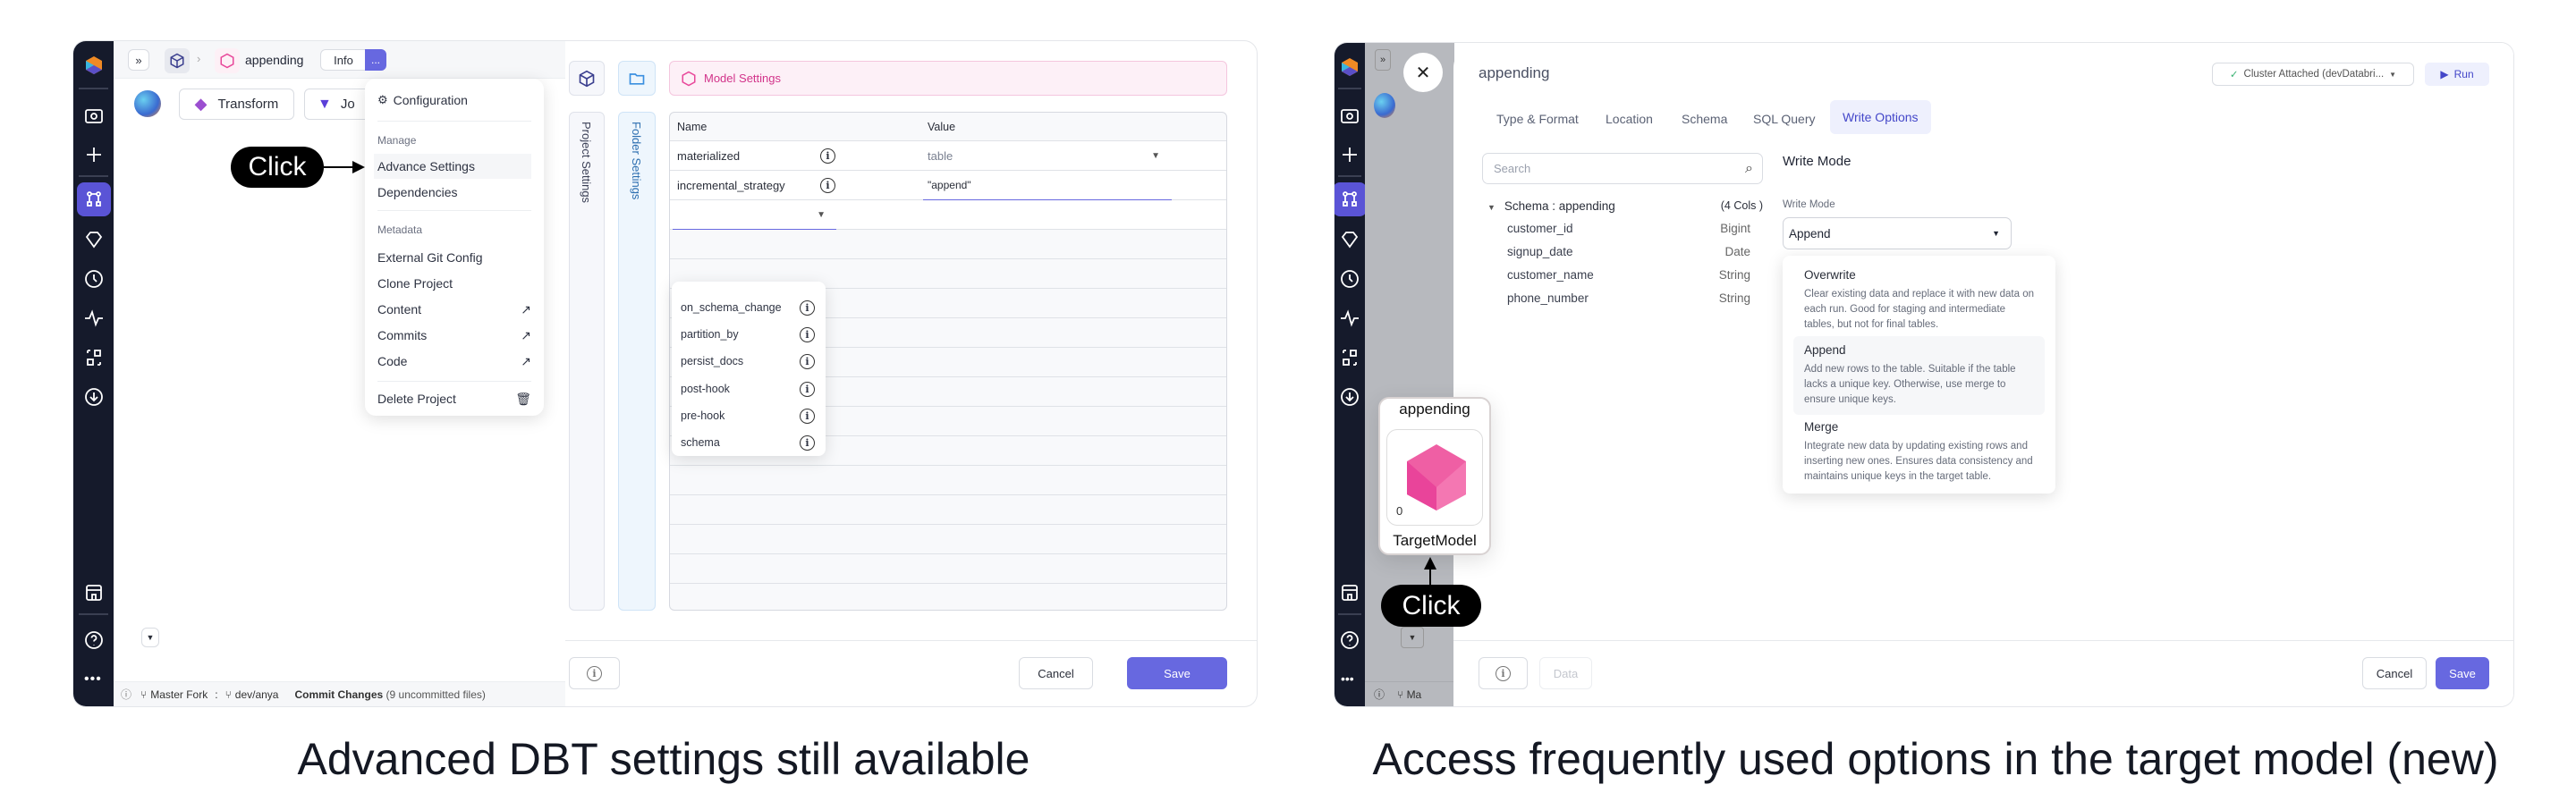 The image size is (2576, 810). I want to click on cluster-select: ✓ Cluster Attached (devDatabri... ▼, so click(2313, 74).